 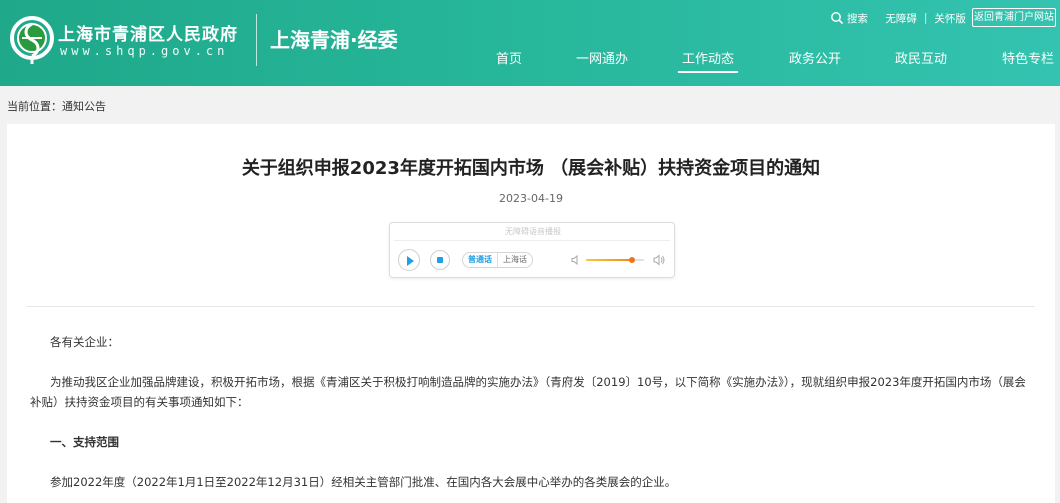 I want to click on voice-broadcast-player: 无障碍语音播报 普通话 上海话, so click(x=532, y=250).